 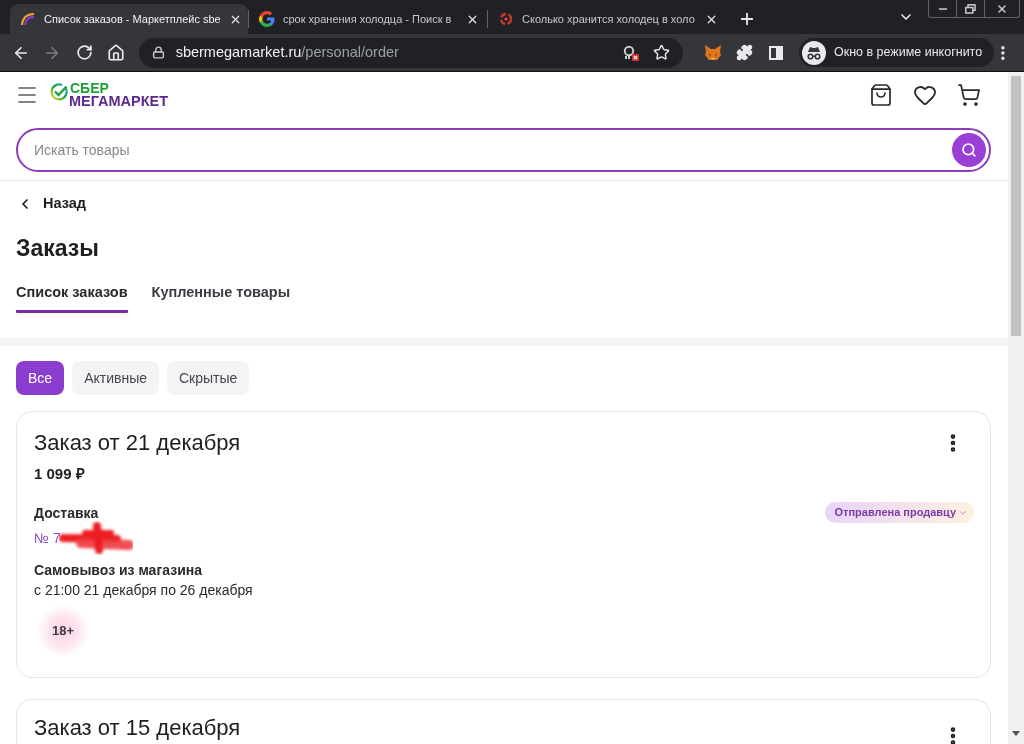 I want to click on scrollbar, so click(x=1016, y=408).